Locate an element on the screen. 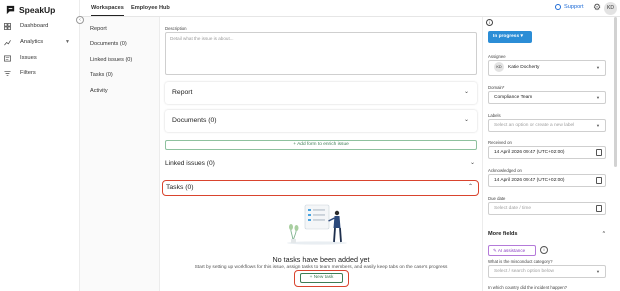 This screenshot has width=620, height=291. labels-select: Select an option or create a new label ▼ is located at coordinates (547, 125).